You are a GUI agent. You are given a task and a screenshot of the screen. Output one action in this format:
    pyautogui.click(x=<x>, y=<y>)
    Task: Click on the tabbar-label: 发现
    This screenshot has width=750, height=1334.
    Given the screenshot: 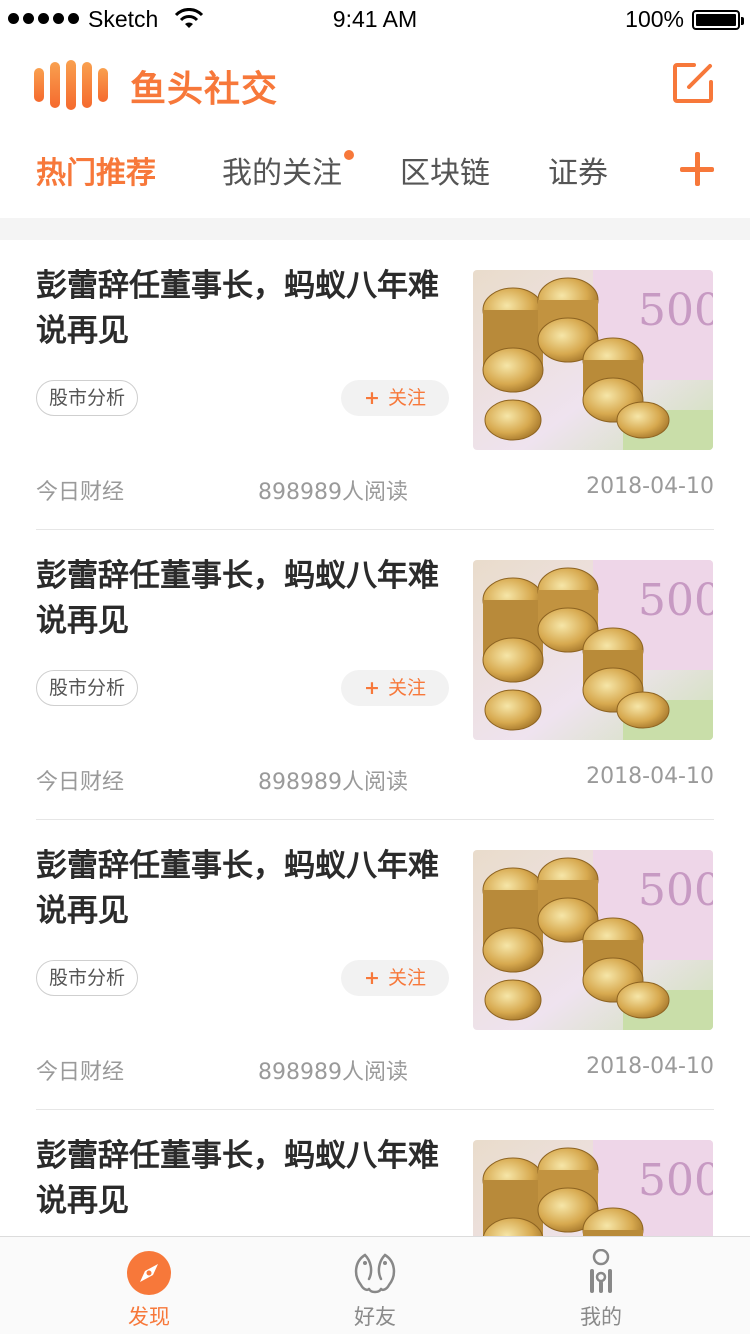 What is the action you would take?
    pyautogui.click(x=149, y=1317)
    